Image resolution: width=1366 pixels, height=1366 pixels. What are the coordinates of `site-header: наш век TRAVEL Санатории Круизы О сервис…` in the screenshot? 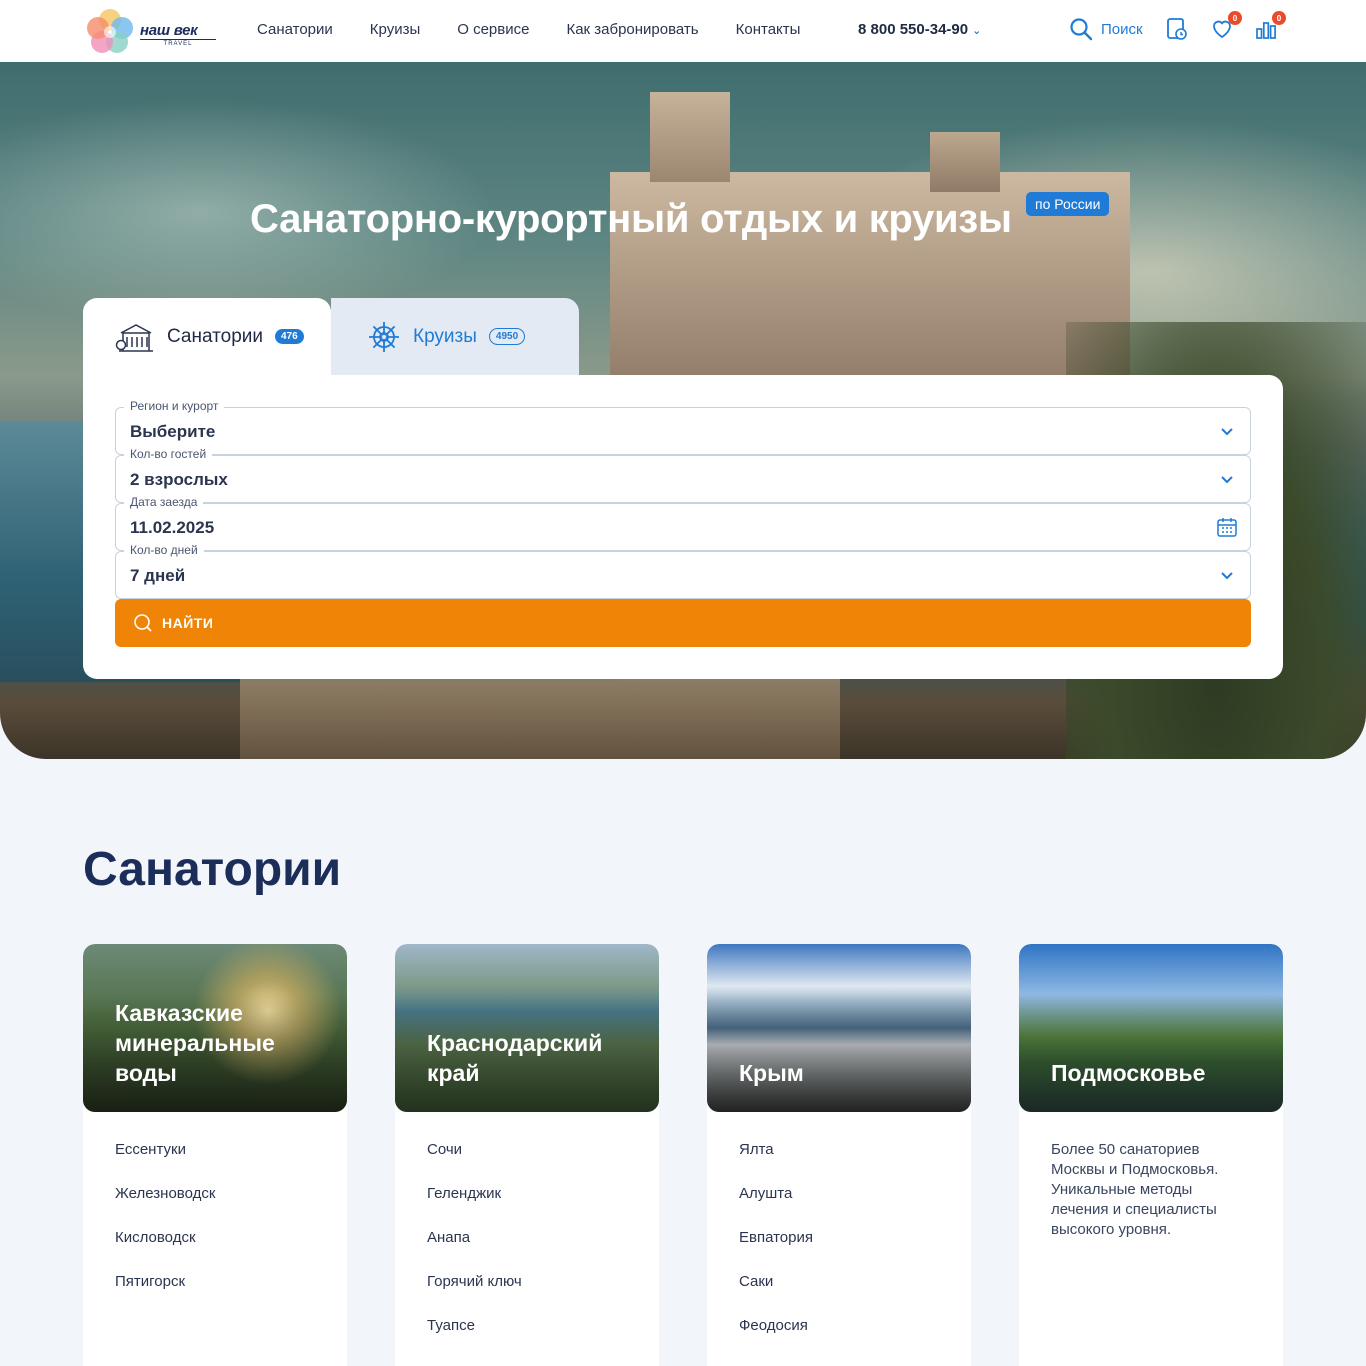 It's located at (683, 31).